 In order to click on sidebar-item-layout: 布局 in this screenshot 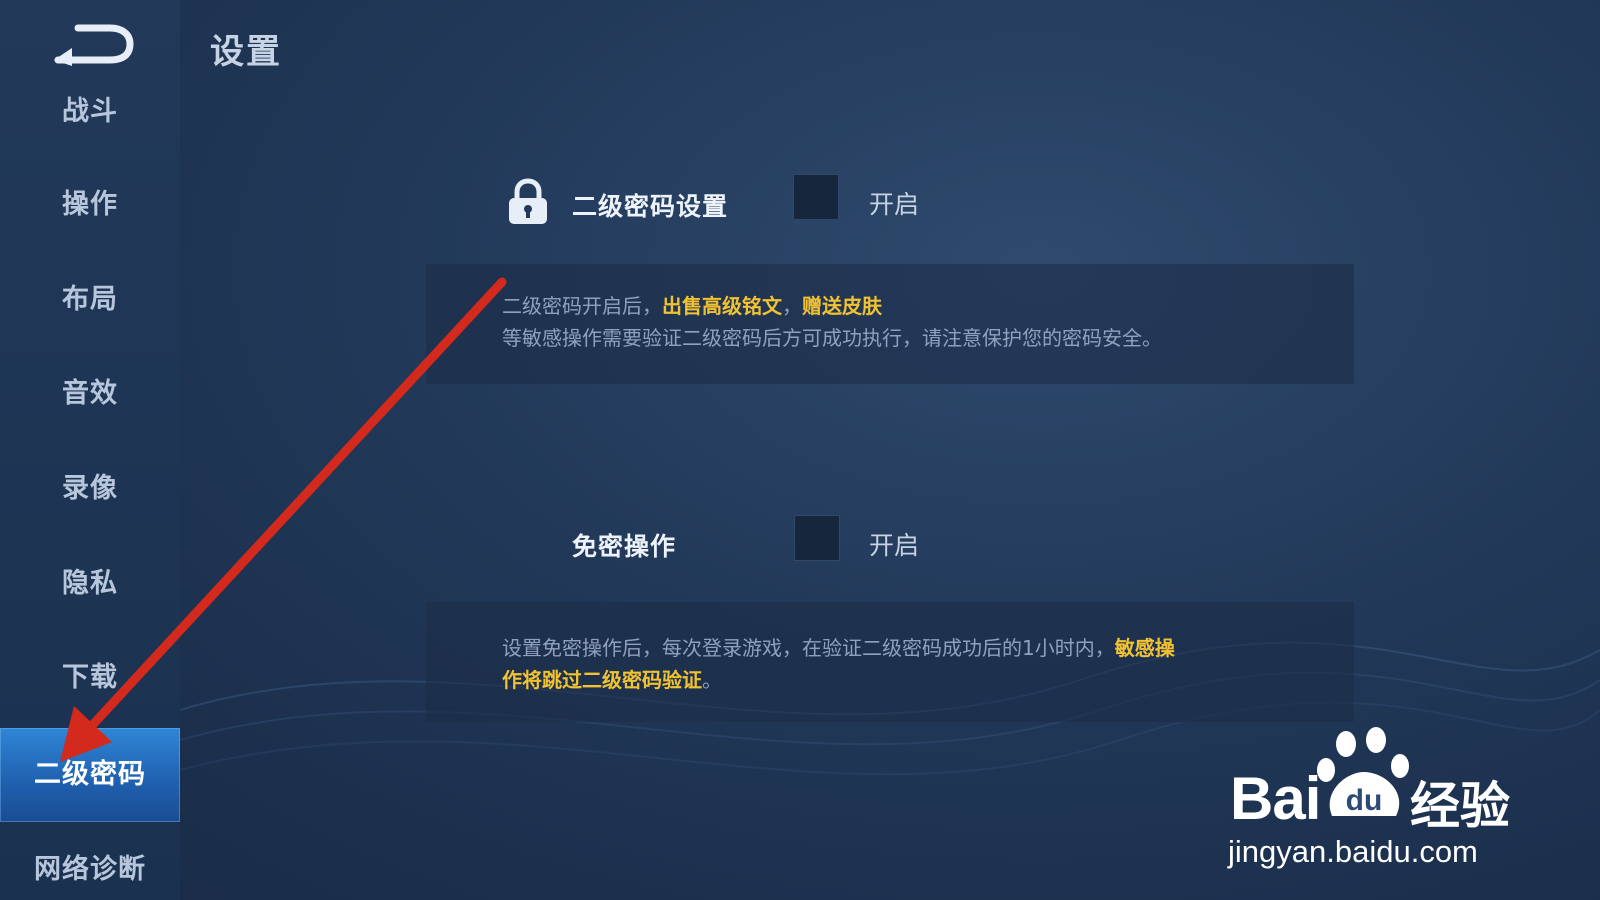, I will do `click(90, 300)`.